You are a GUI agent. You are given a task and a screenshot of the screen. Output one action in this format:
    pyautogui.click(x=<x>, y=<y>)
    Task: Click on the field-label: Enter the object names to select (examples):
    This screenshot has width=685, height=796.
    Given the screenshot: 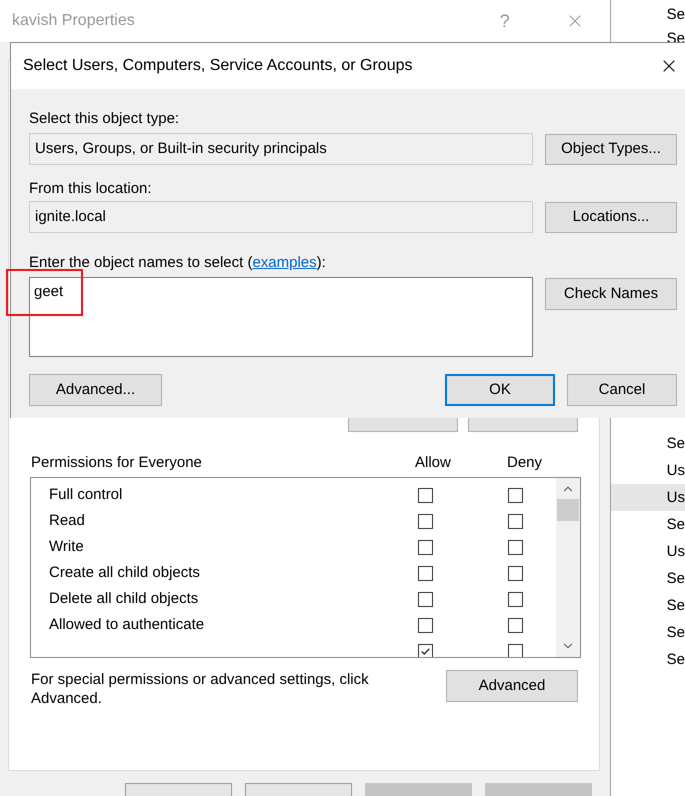 What is the action you would take?
    pyautogui.click(x=178, y=261)
    